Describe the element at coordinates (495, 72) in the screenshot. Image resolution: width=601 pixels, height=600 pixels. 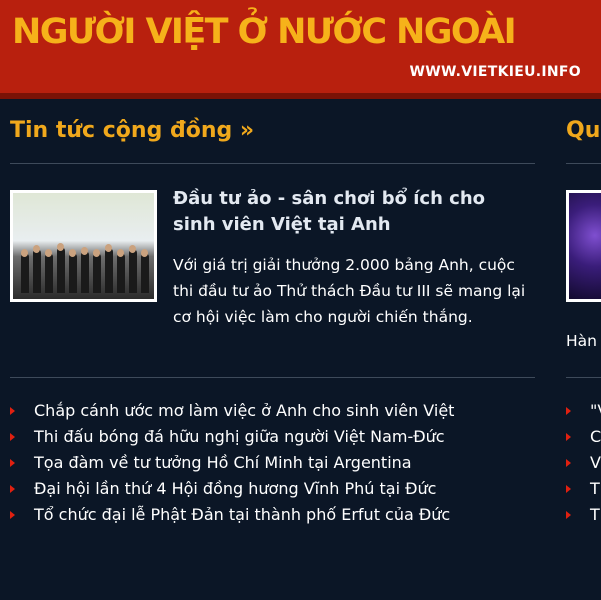
I see `site-url: WWW.VIETKIEU.INFO` at that location.